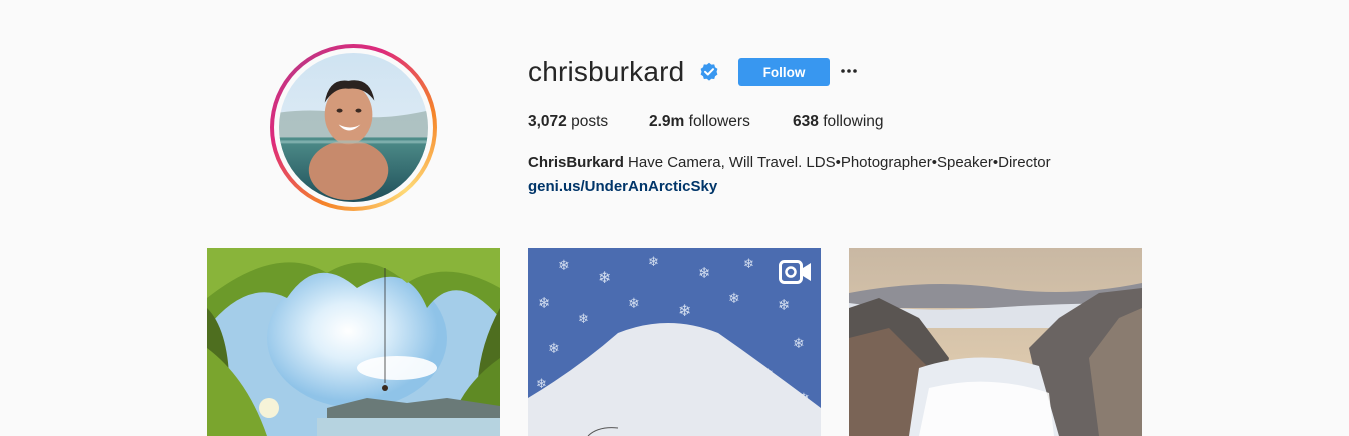  I want to click on profile-username: chrisburkard, so click(606, 71).